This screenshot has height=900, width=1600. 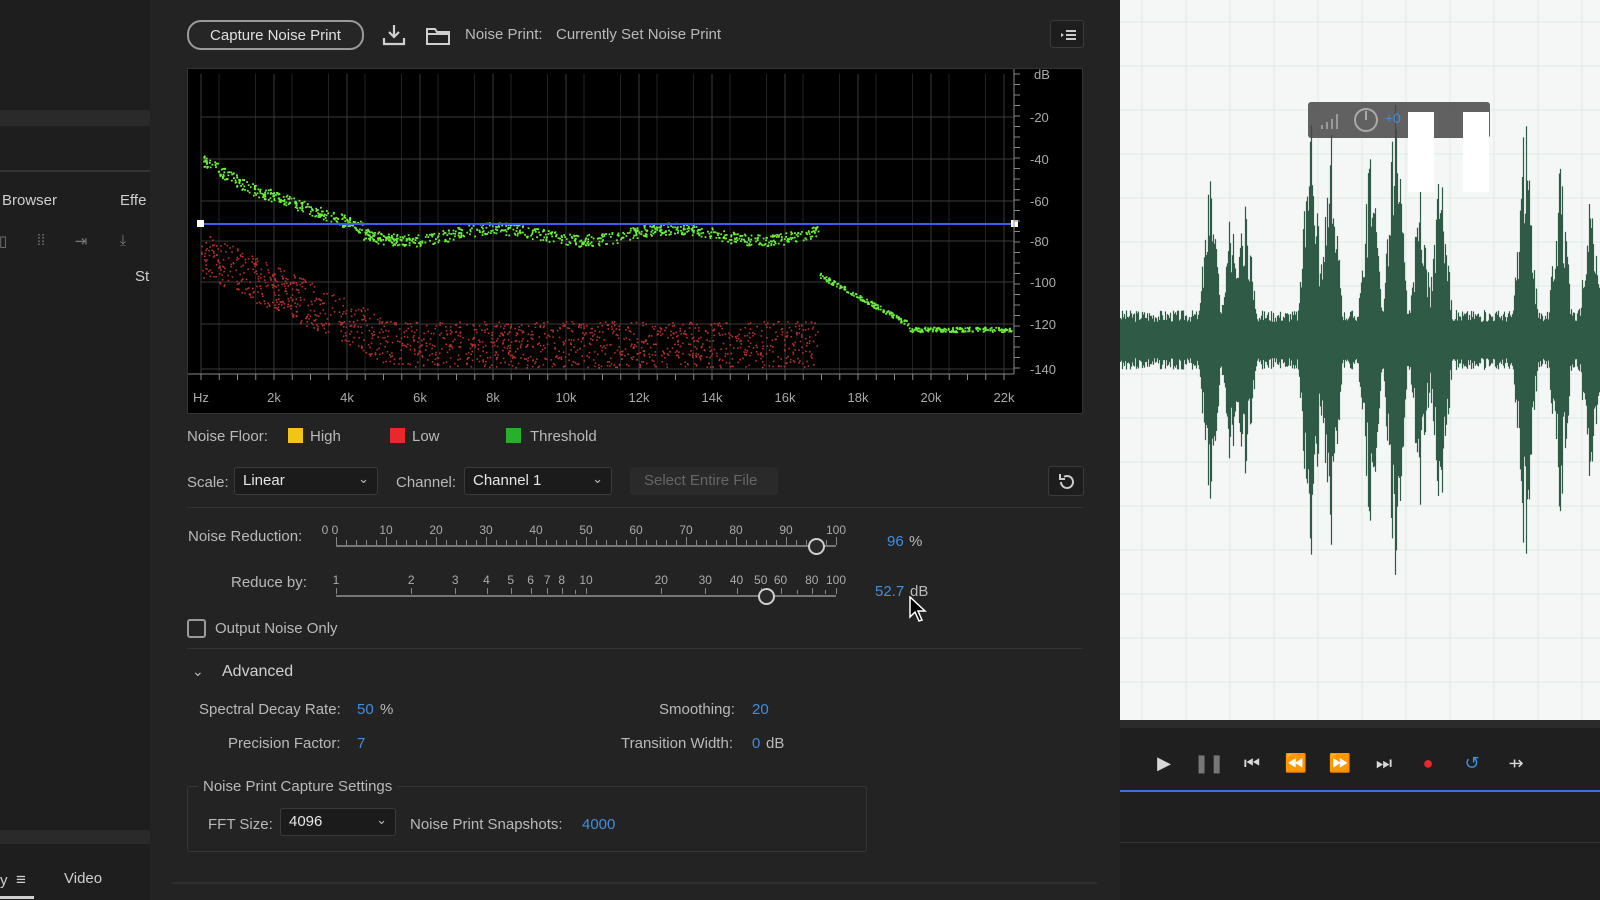 What do you see at coordinates (1393, 118) in the screenshot?
I see `volume-hud-value: +0` at bounding box center [1393, 118].